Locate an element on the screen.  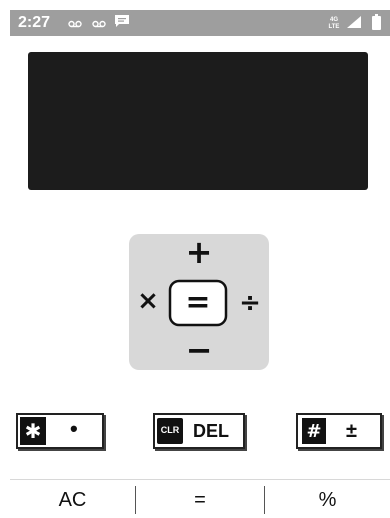
multiply-key: × is located at coordinates (148, 301).